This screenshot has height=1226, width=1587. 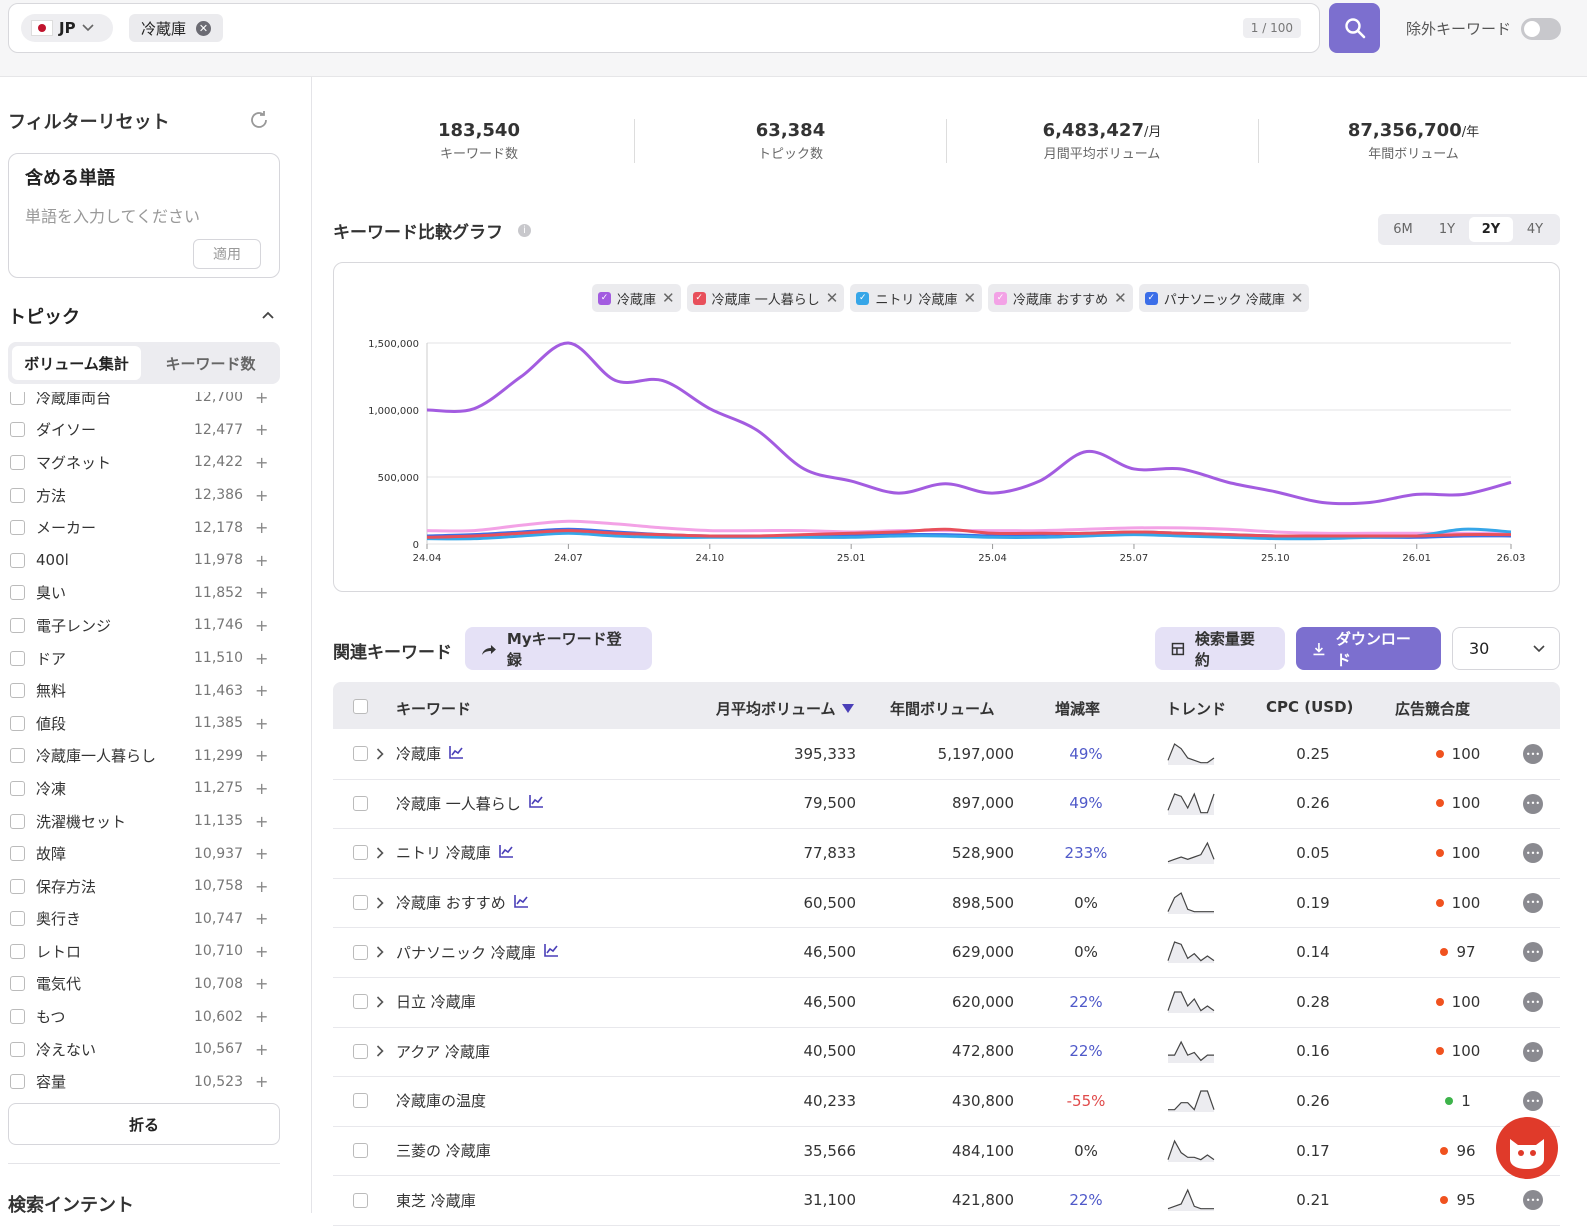 I want to click on legend-item: ✓ 冷蔵庫 おすすめ ✕, so click(x=1060, y=298).